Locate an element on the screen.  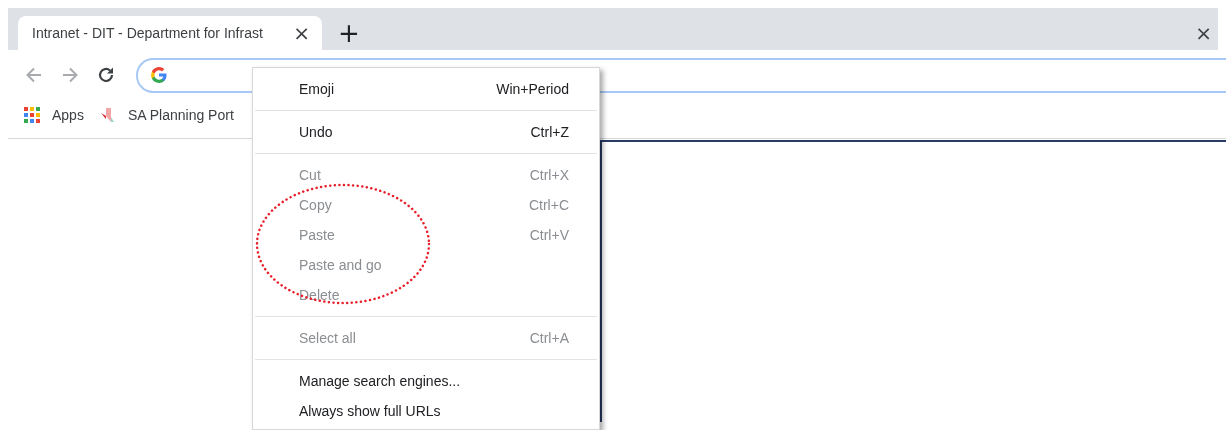
shortcut-label: Ctrl+Z is located at coordinates (549, 132).